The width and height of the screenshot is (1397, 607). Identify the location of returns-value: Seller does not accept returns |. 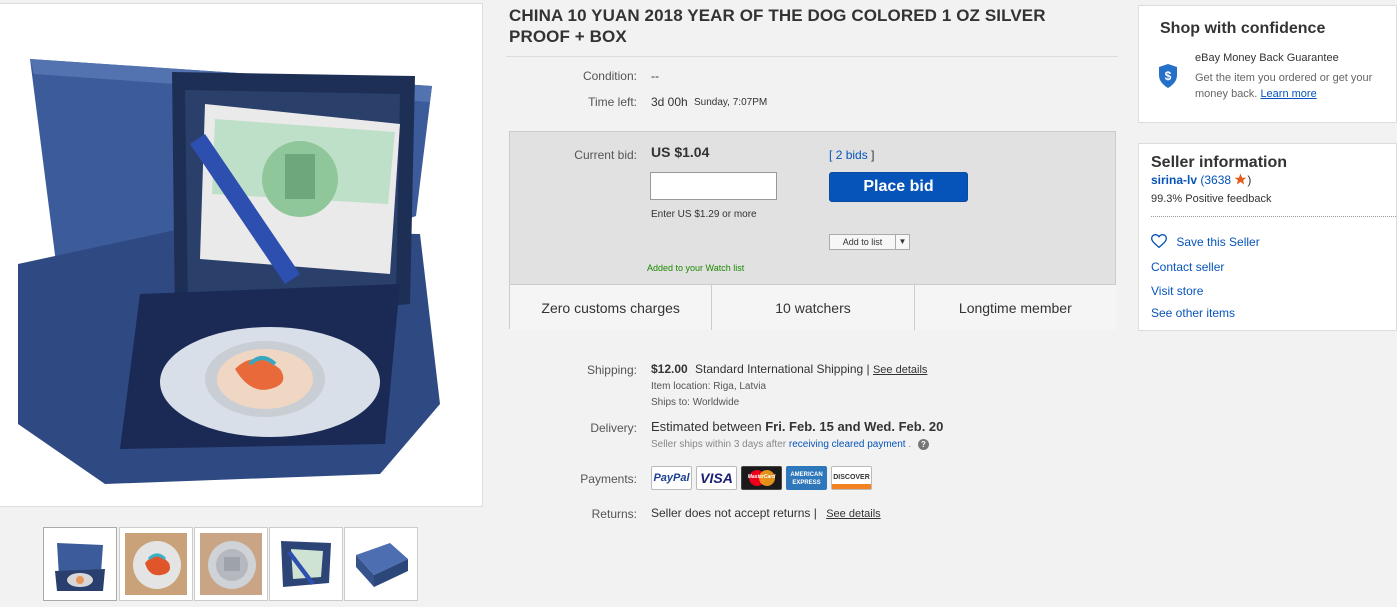
(734, 513).